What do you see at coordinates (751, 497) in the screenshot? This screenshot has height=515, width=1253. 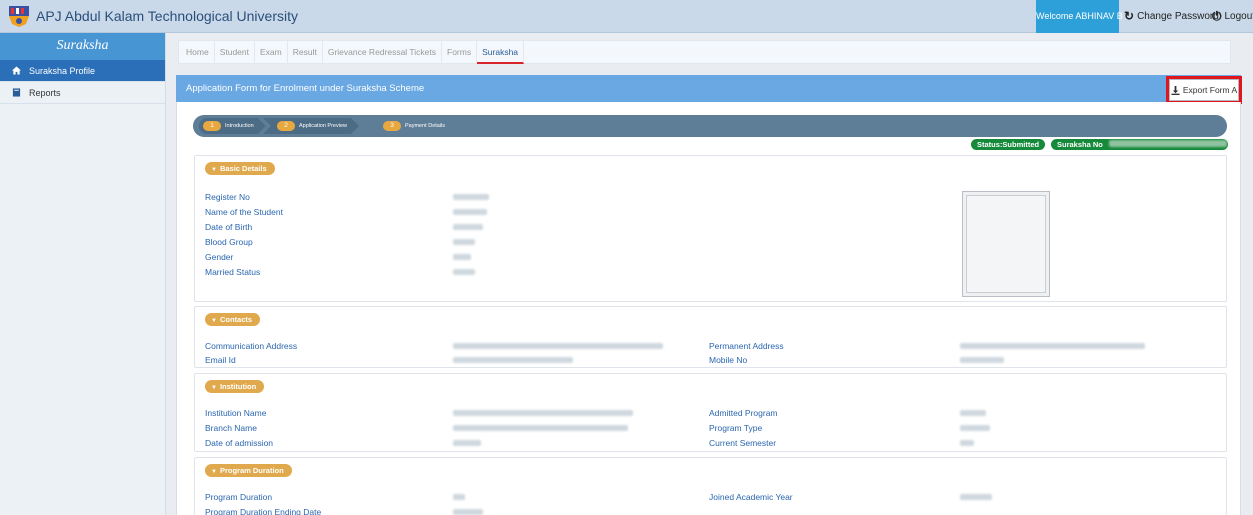 I see `field-label: Joined Academic Year` at bounding box center [751, 497].